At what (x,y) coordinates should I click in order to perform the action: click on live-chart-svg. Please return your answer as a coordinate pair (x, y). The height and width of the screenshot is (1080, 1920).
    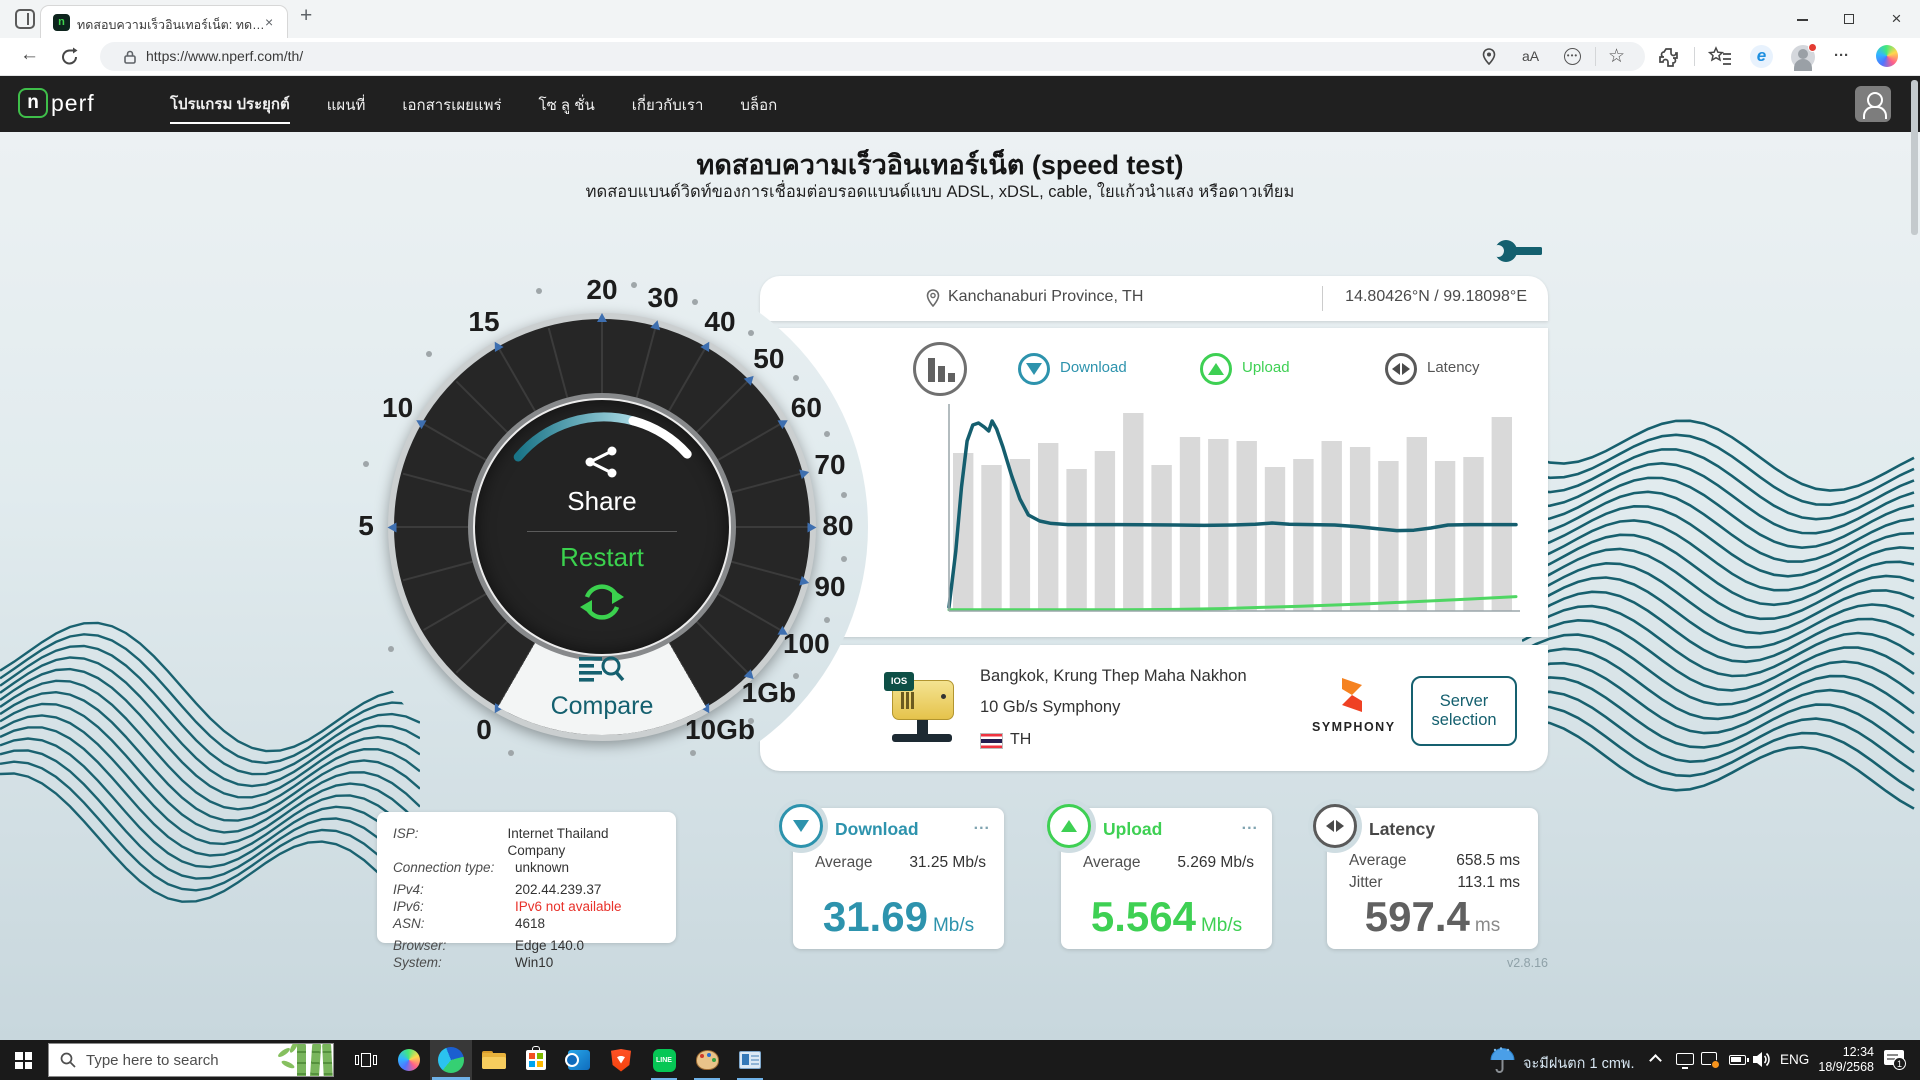
    Looking at the image, I should click on (1233, 508).